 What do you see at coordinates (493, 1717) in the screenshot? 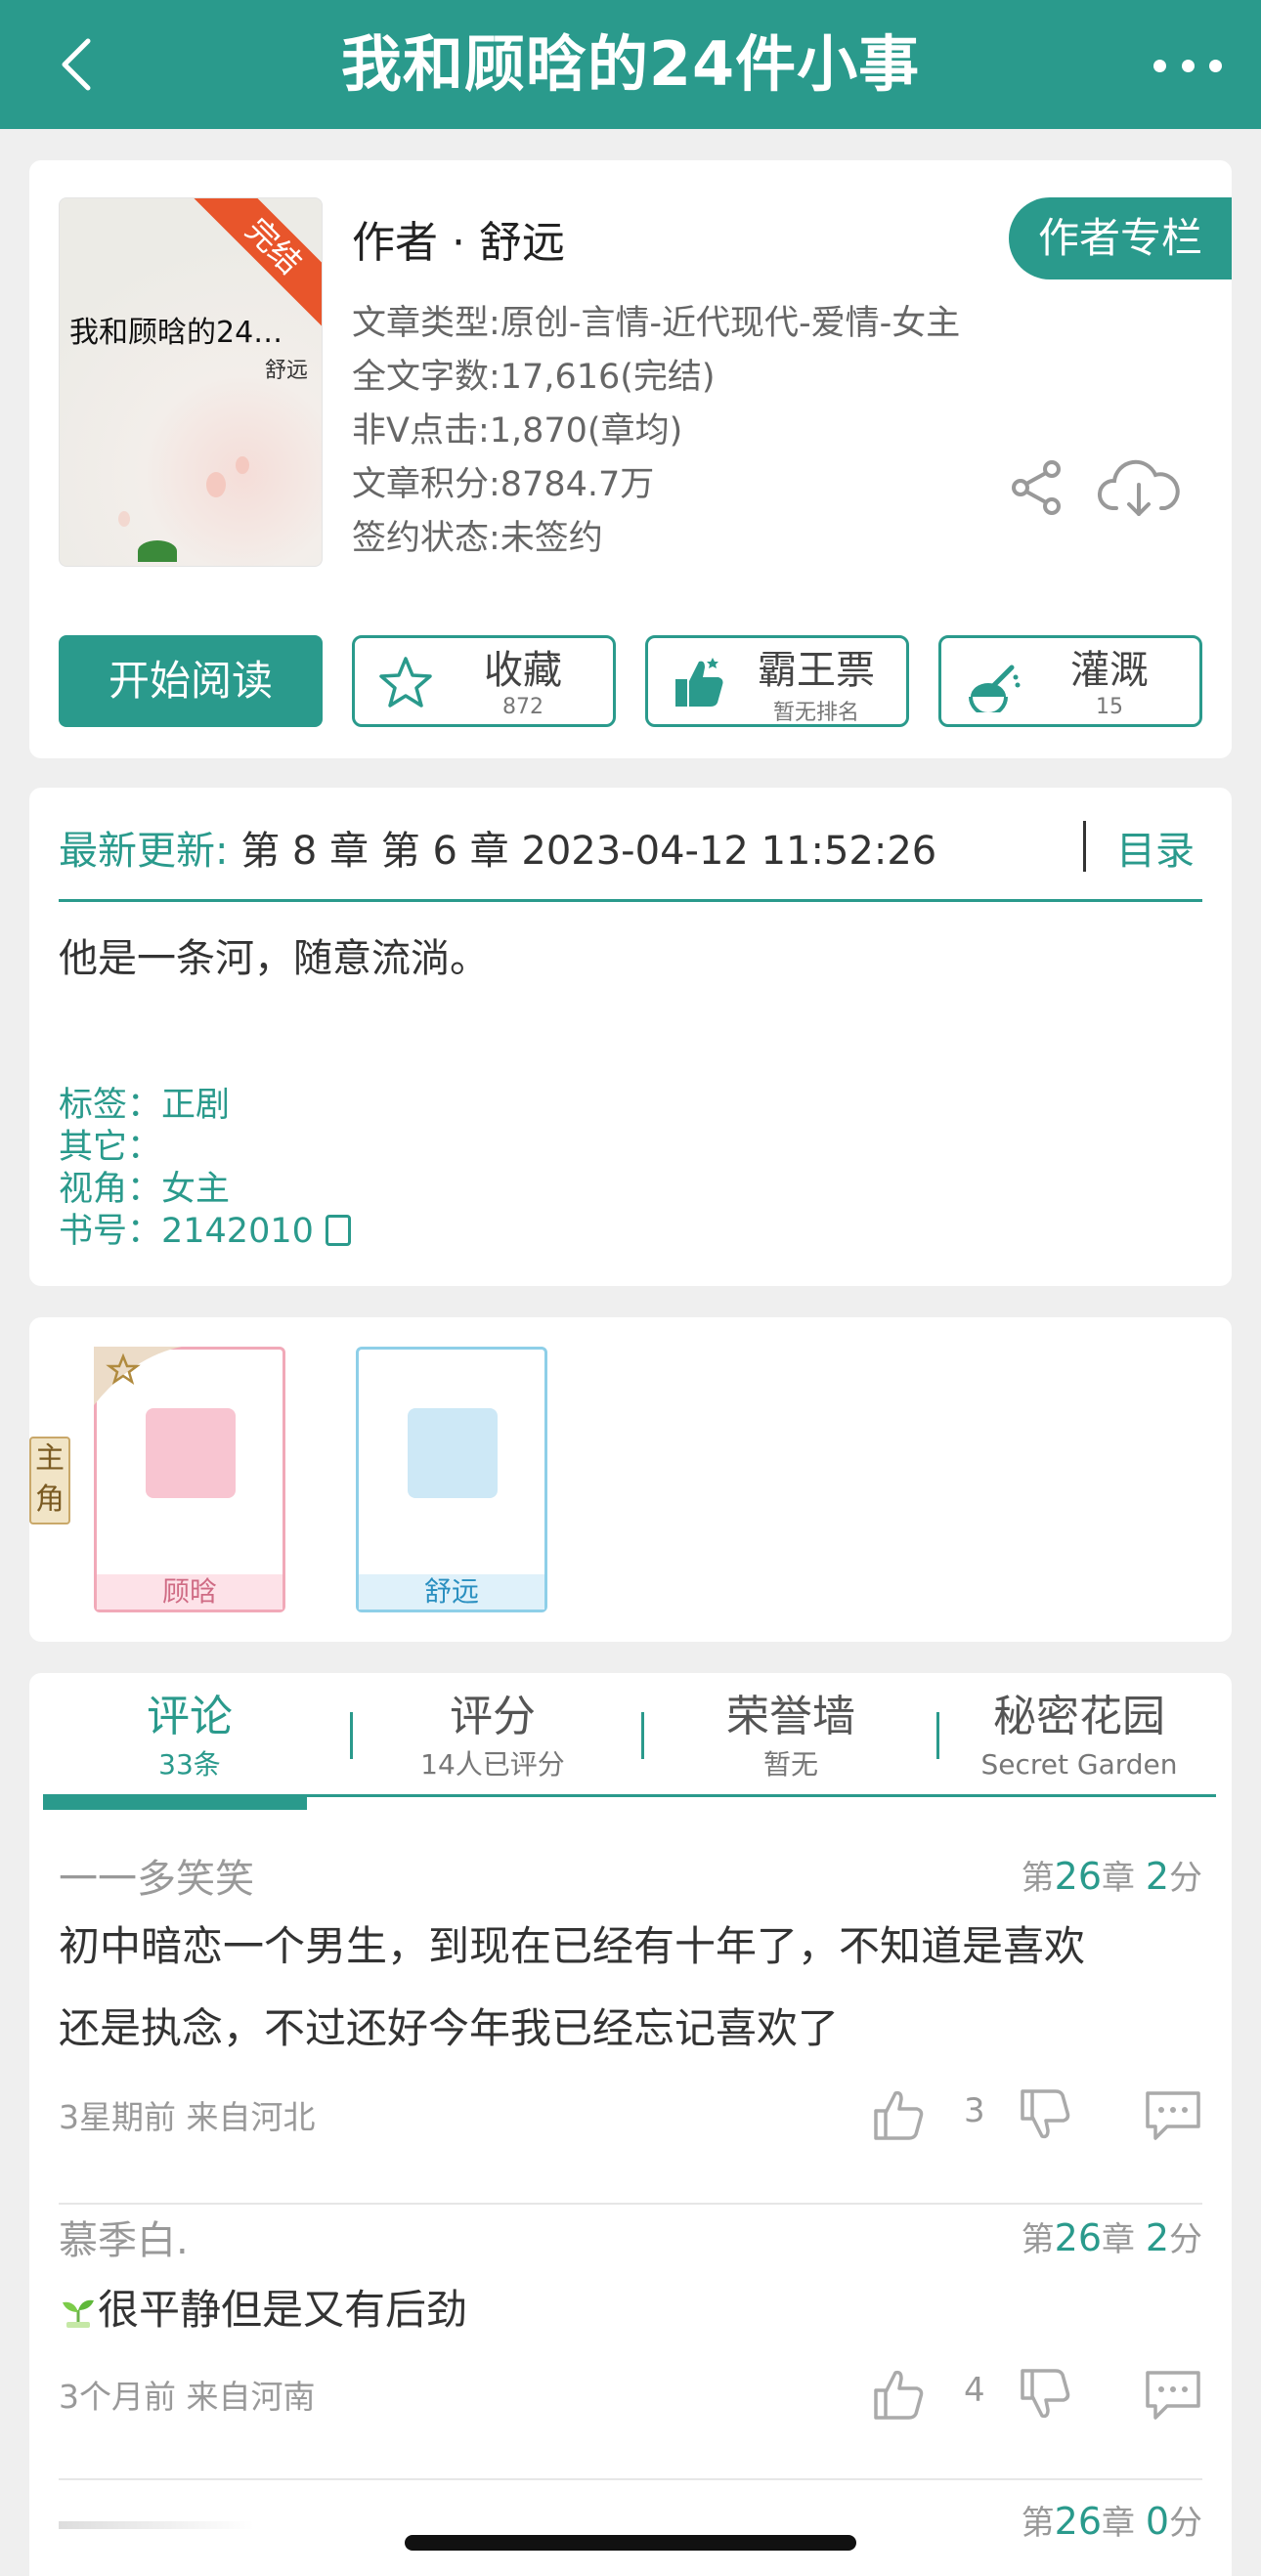
I see `tab-ratings-title: 评分` at bounding box center [493, 1717].